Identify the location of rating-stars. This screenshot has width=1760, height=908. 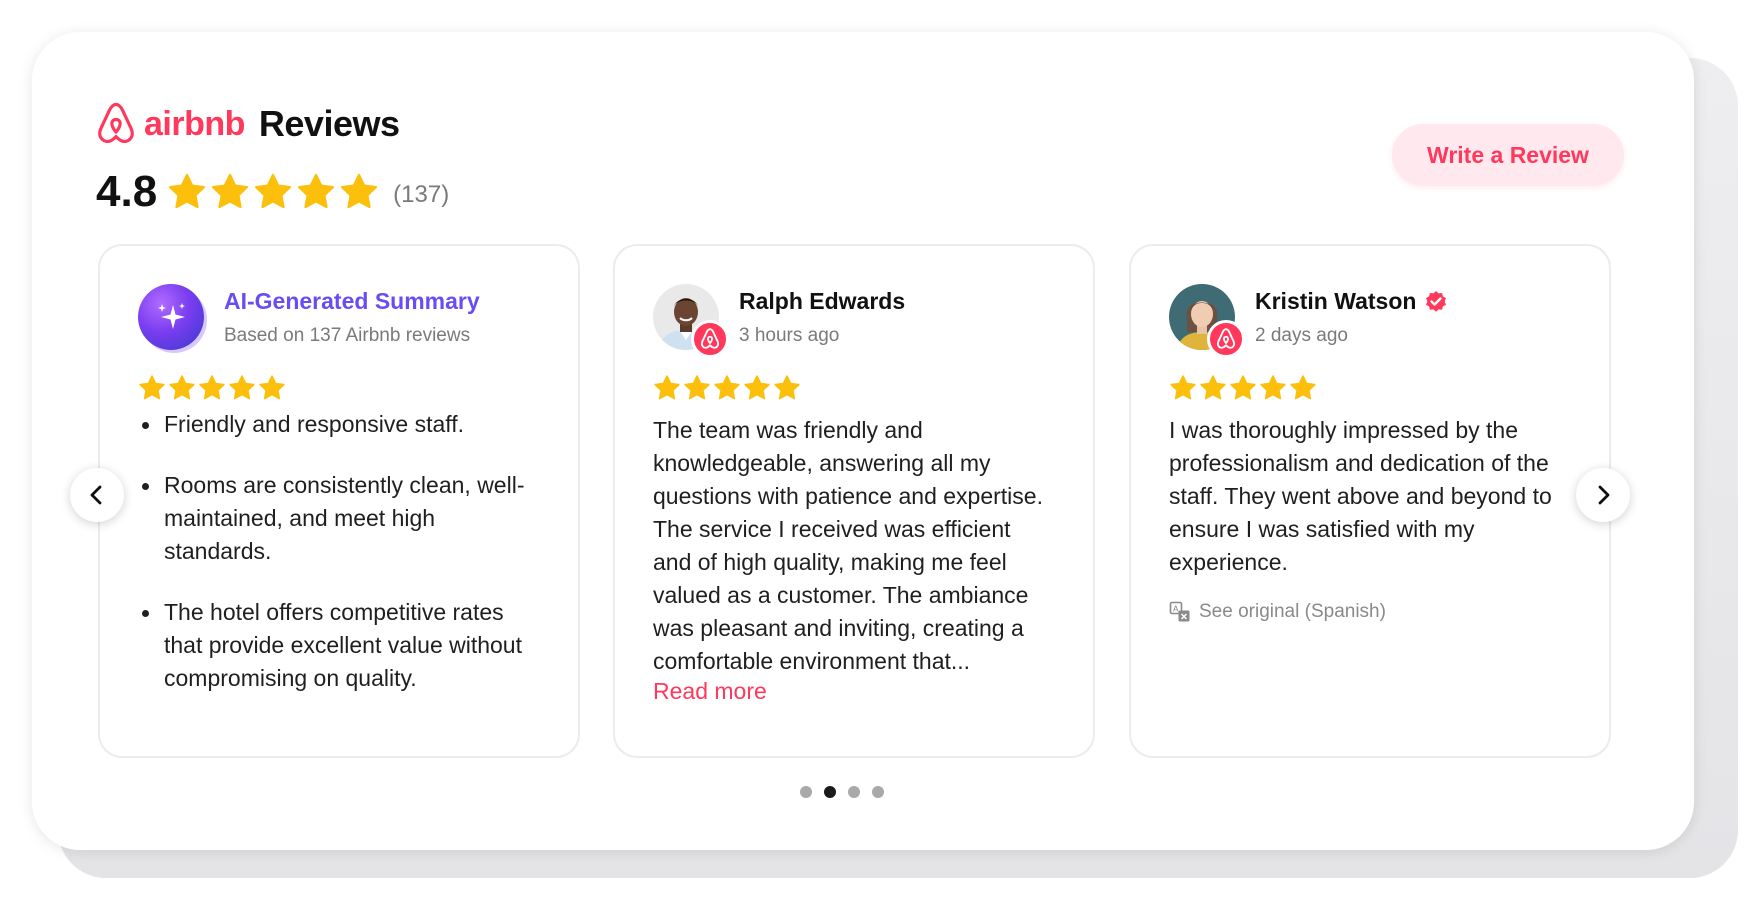
(273, 192).